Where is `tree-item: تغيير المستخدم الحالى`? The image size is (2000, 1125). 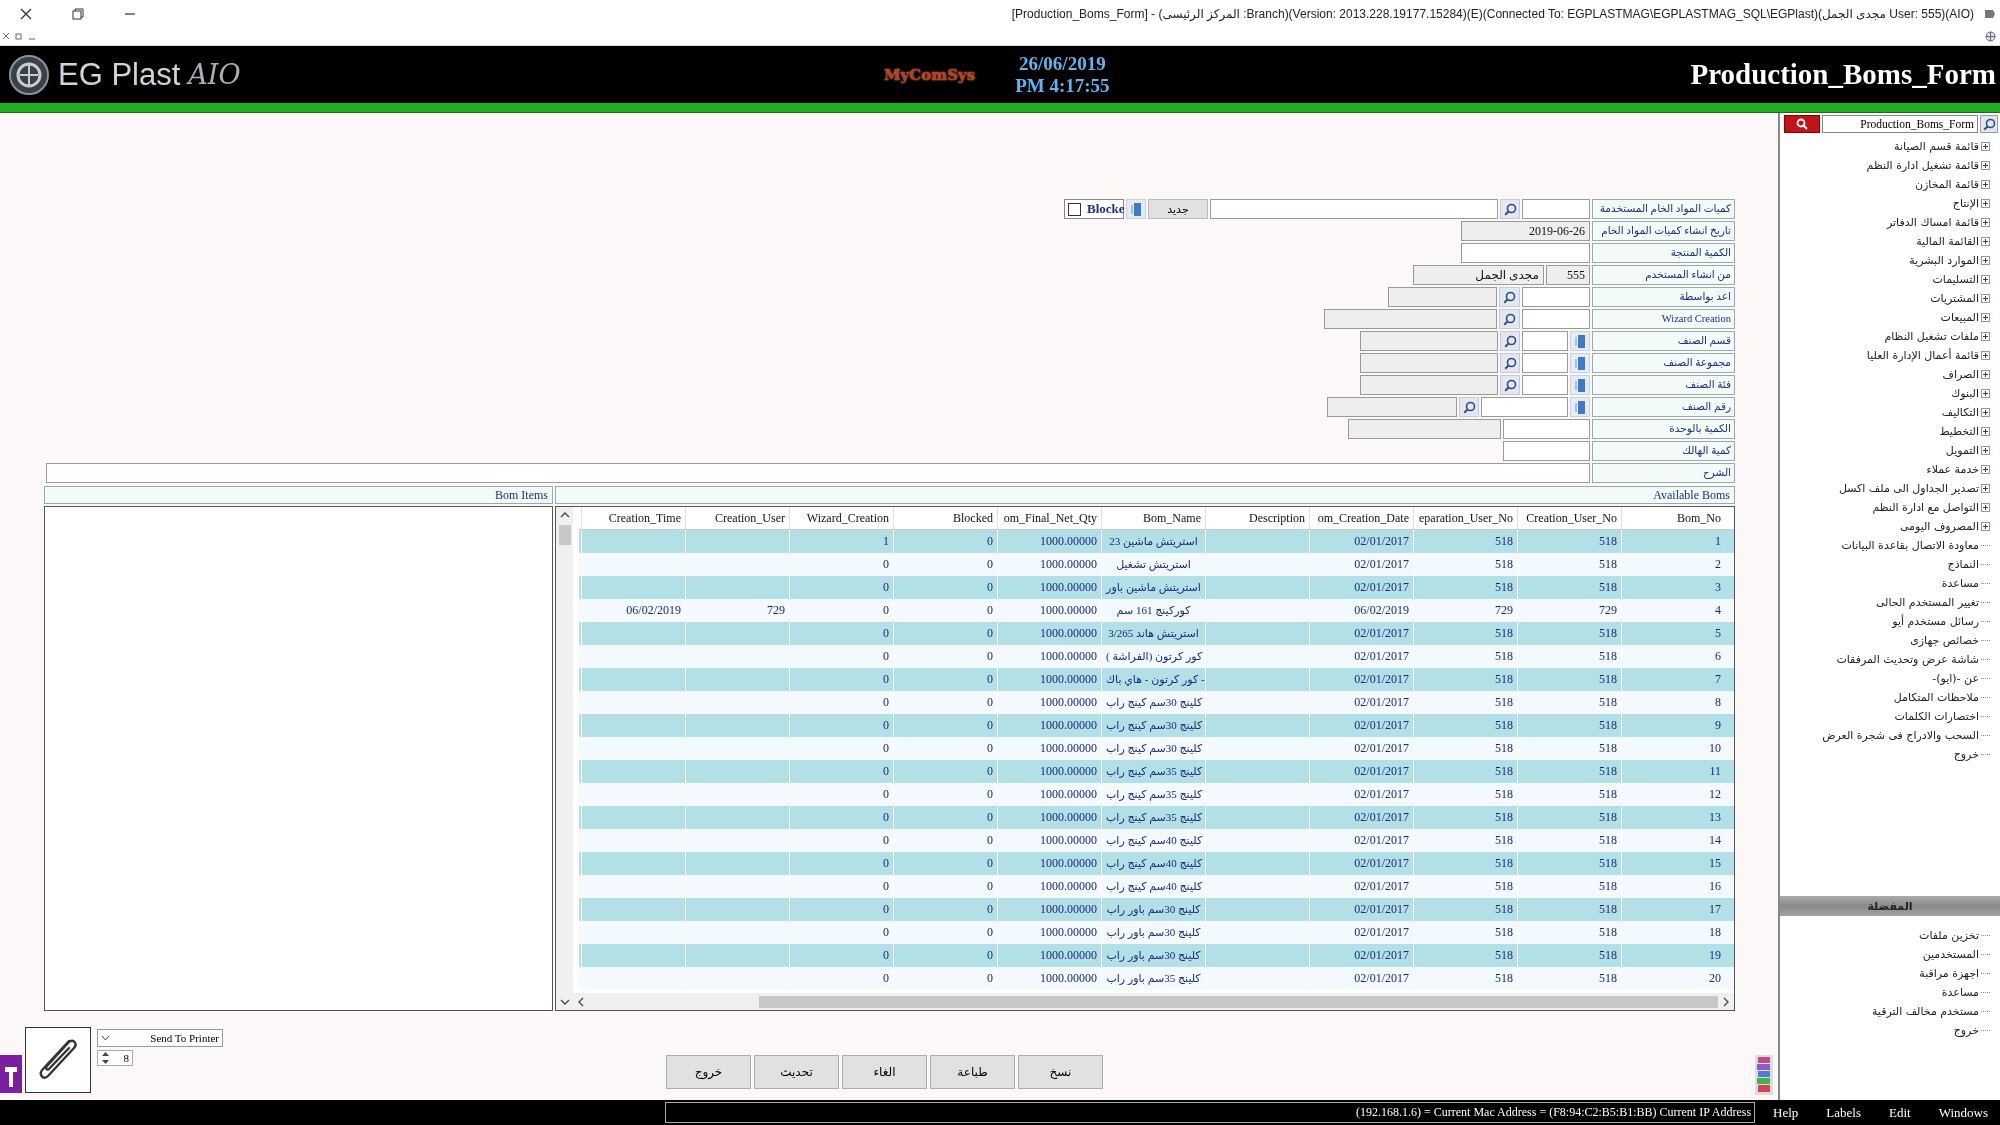
tree-item: تغيير المستخدم الحالى is located at coordinates (1927, 602).